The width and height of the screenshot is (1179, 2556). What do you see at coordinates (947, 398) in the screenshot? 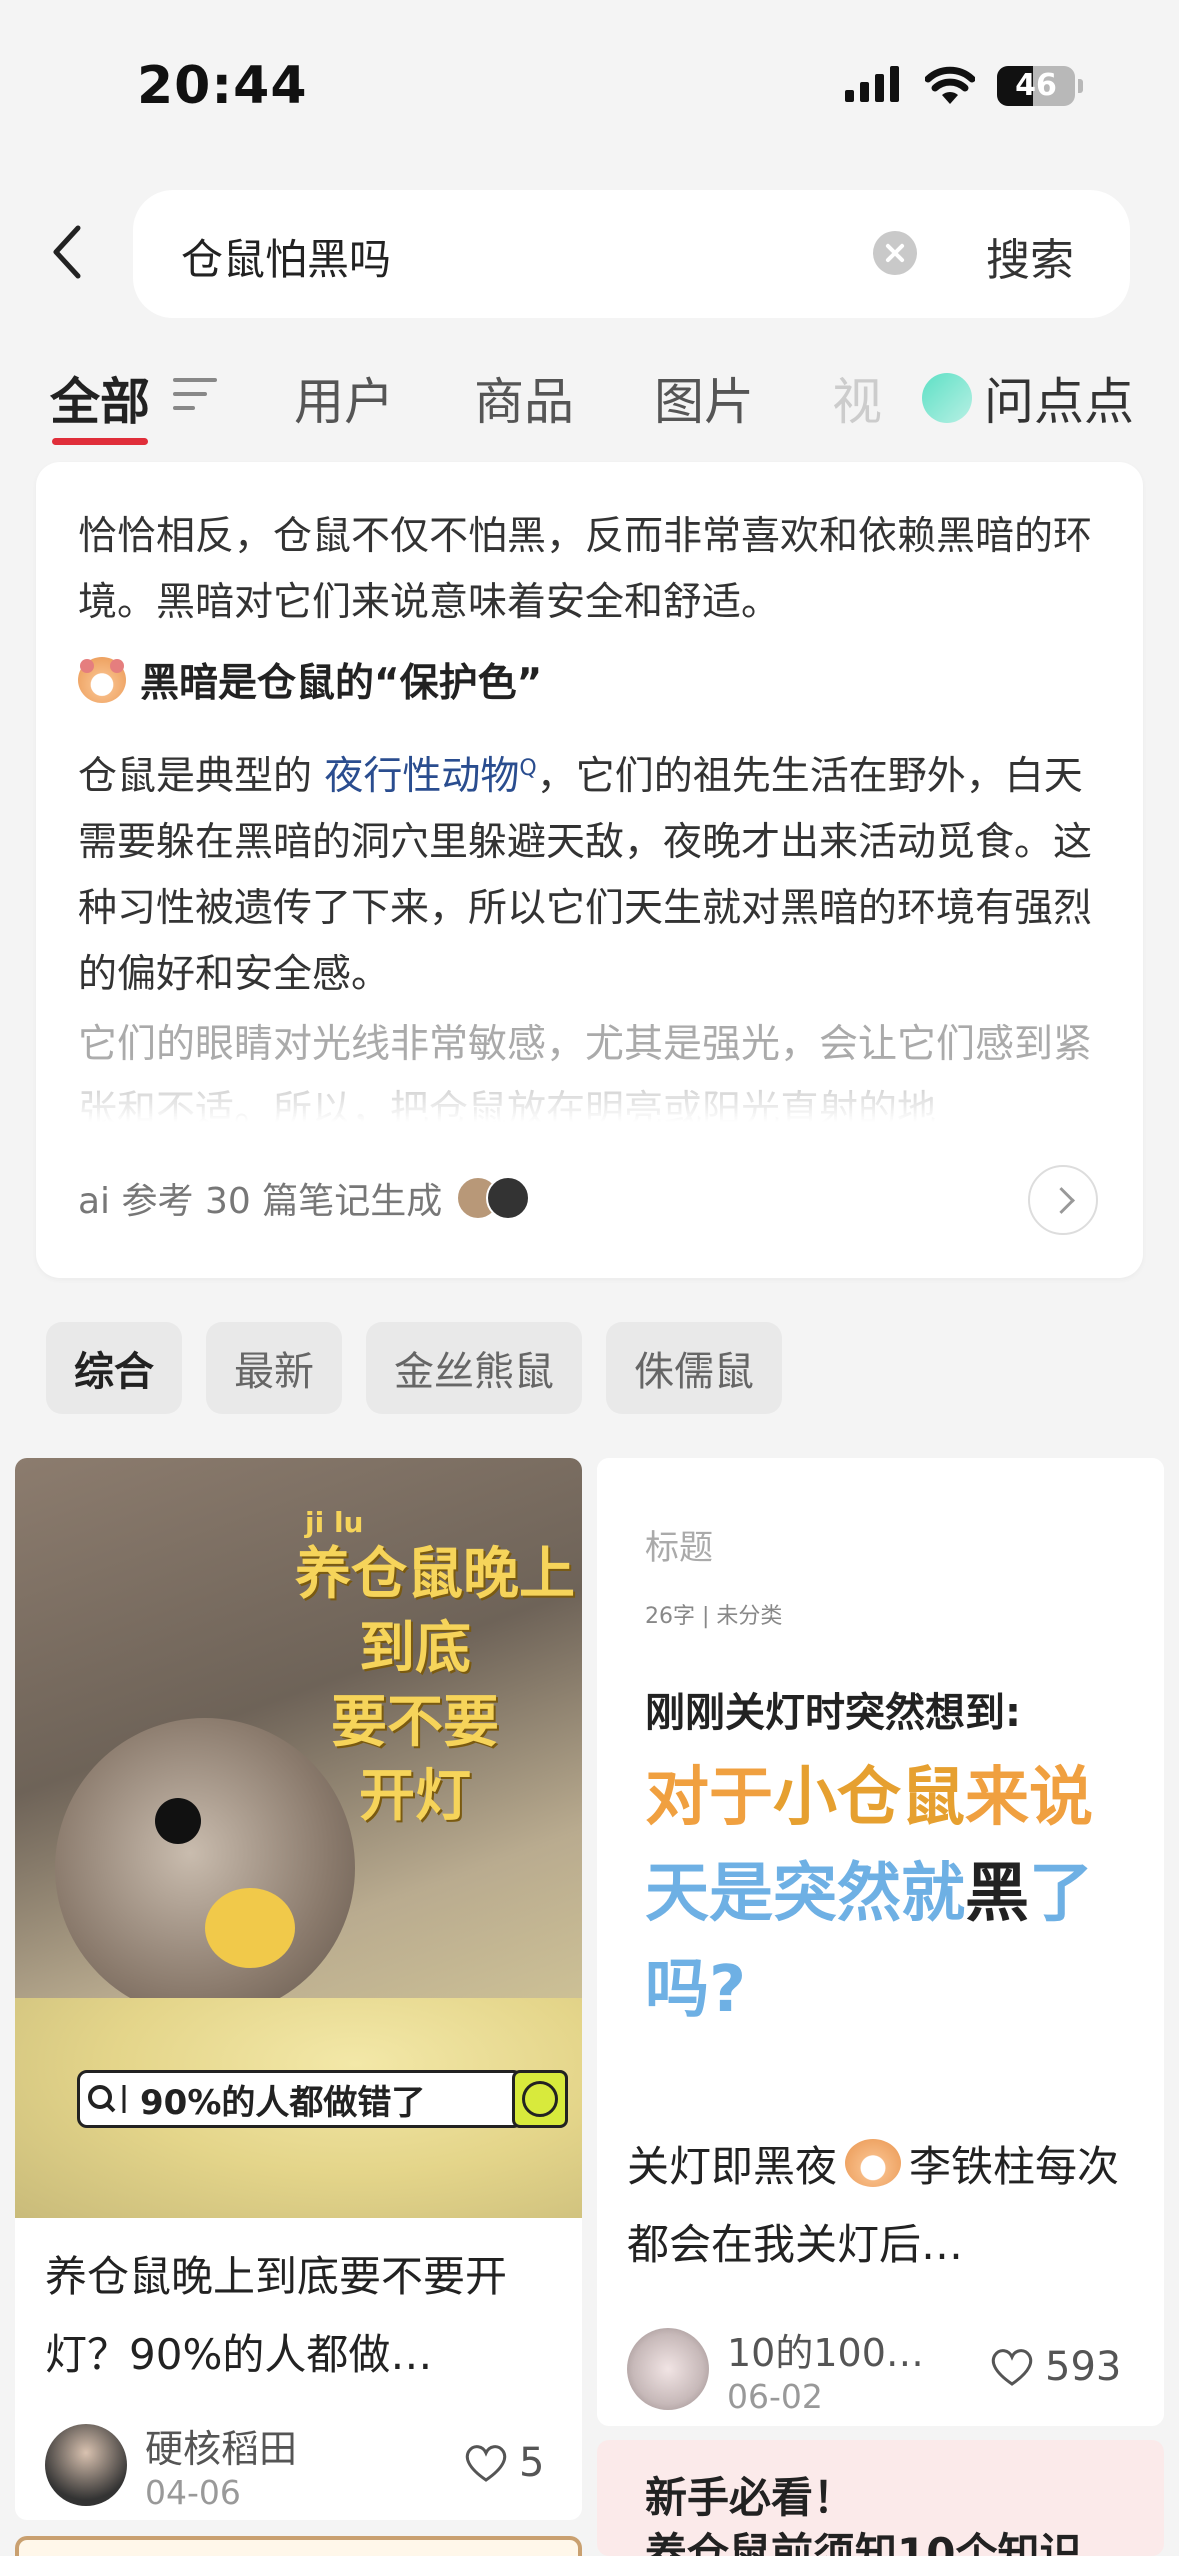
I see `ai-logo-icon` at bounding box center [947, 398].